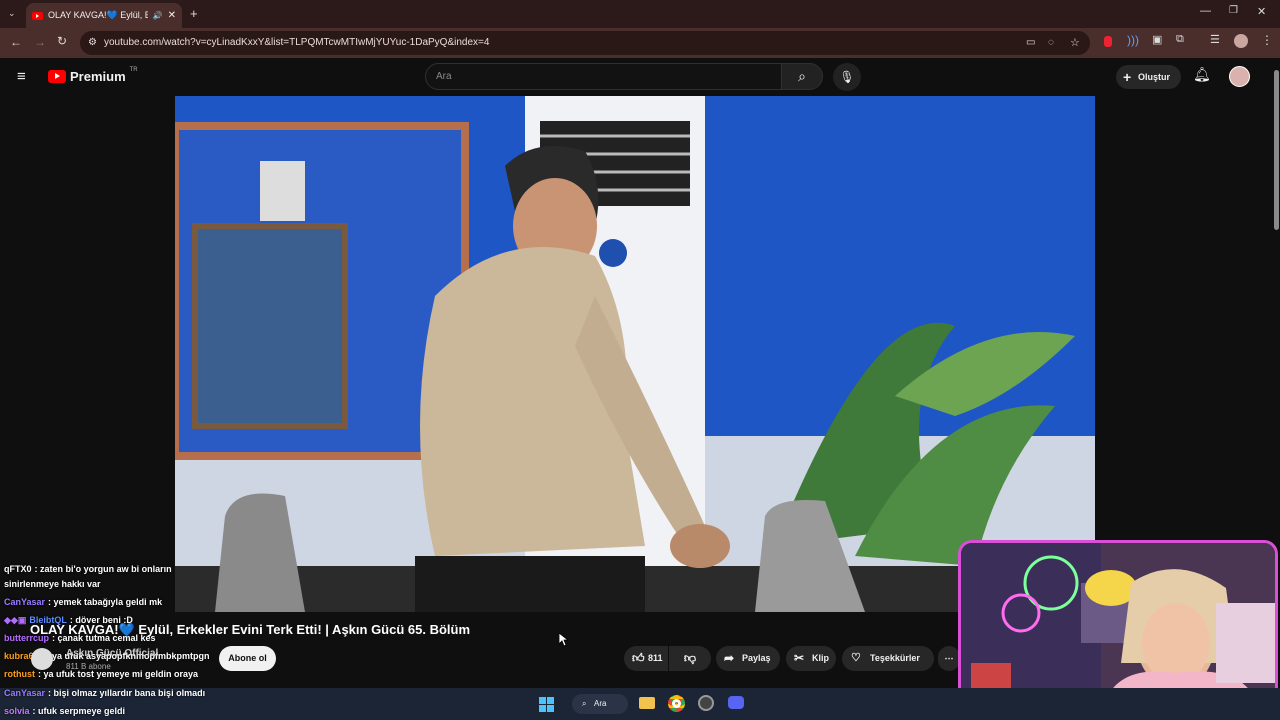 The image size is (1280, 720). Describe the element at coordinates (706, 703) in the screenshot. I see `obs-icon` at that location.